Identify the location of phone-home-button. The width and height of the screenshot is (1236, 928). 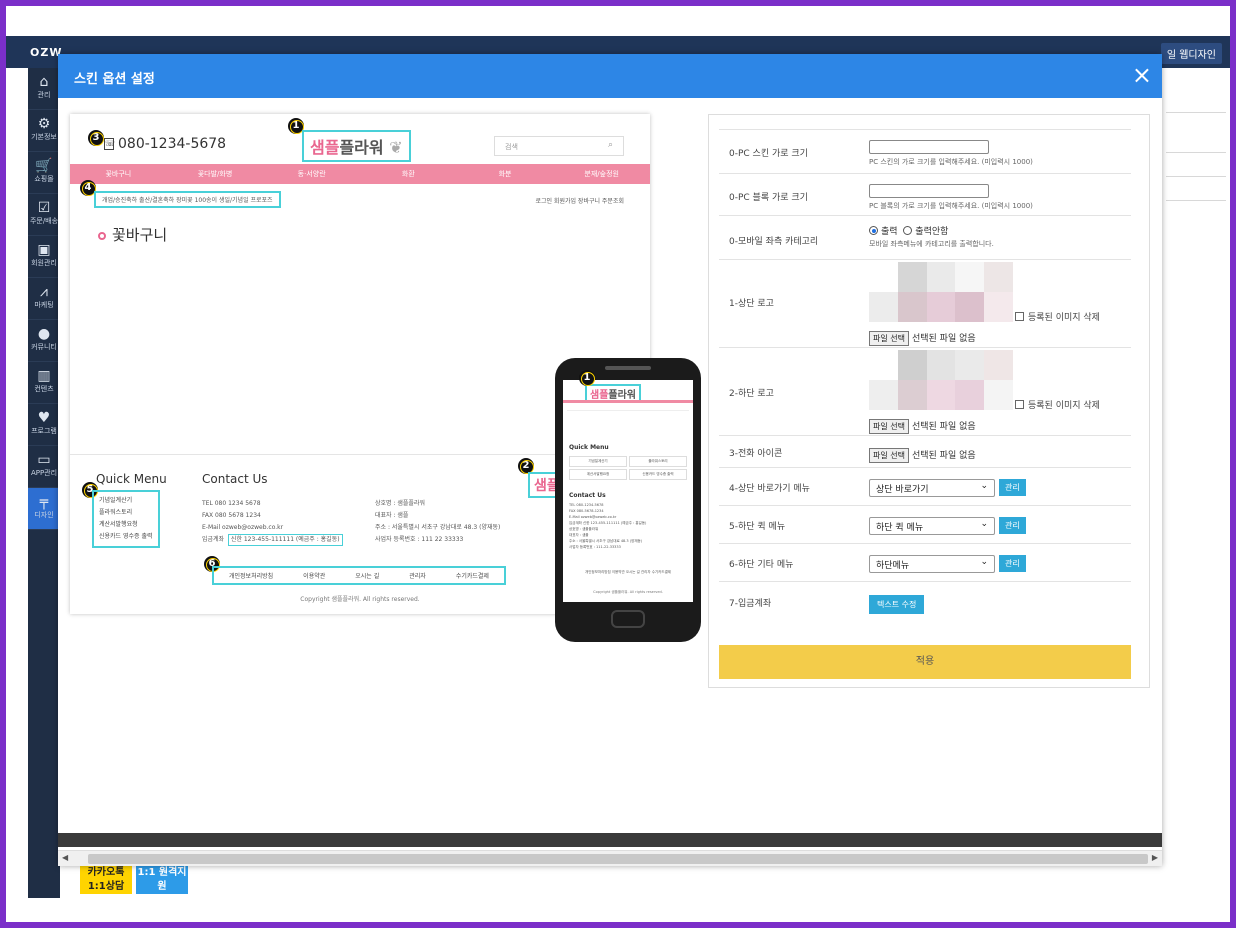
(628, 619).